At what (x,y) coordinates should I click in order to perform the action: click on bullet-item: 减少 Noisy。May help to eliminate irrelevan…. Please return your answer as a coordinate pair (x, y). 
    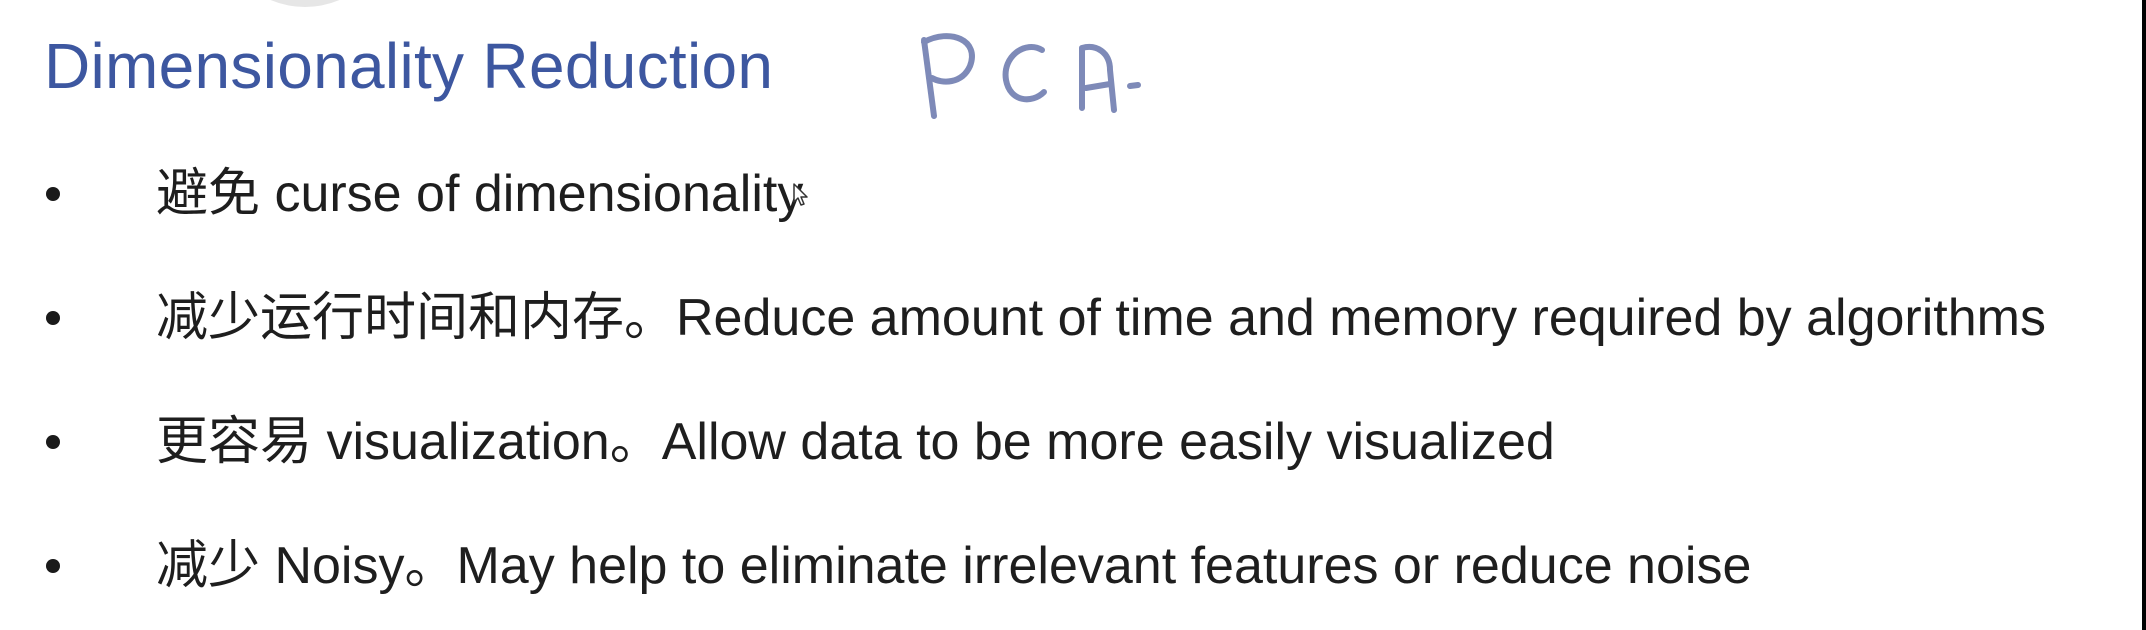
    Looking at the image, I should click on (1073, 566).